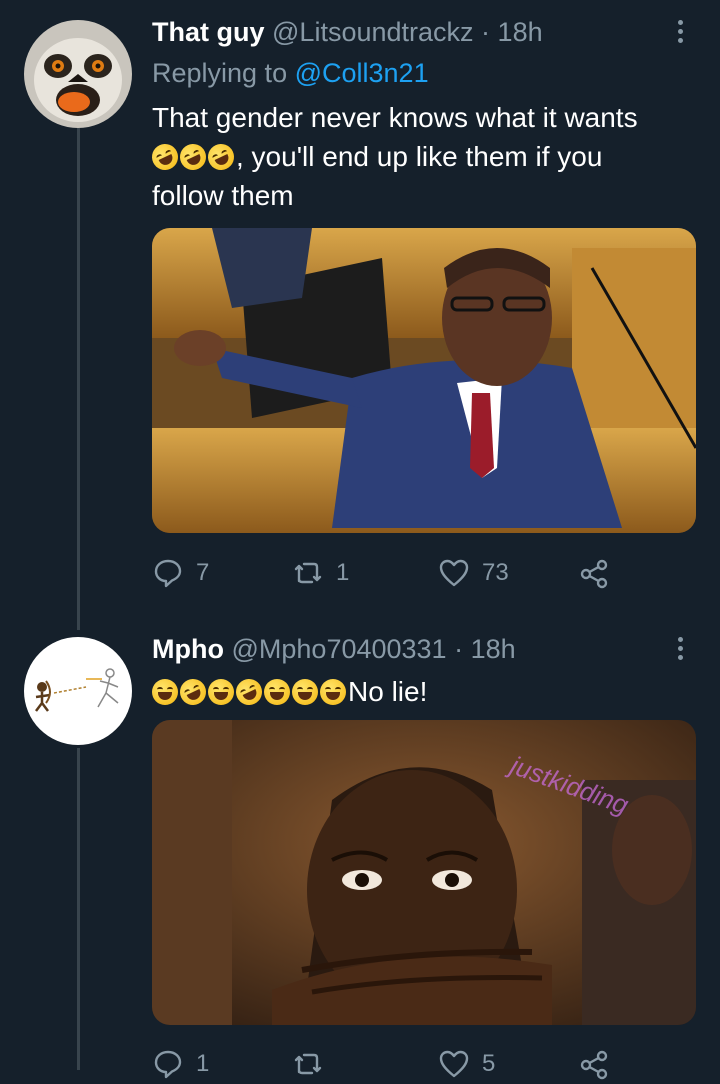 This screenshot has height=1084, width=720. I want to click on tweet-header: That guy @Litsoundtrackz · 18h, so click(347, 32).